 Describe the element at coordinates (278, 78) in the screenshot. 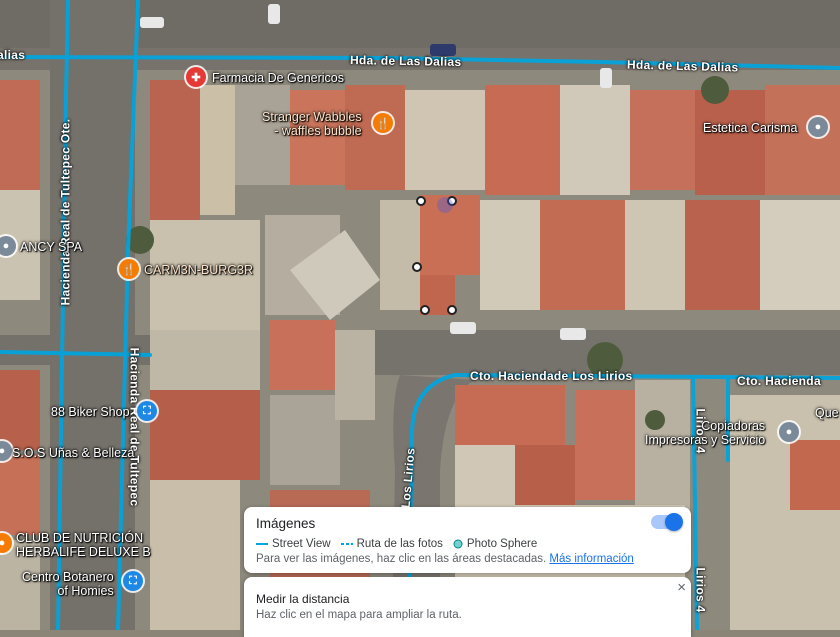

I see `place-label-farmacia: Farmacia De Genericos` at that location.